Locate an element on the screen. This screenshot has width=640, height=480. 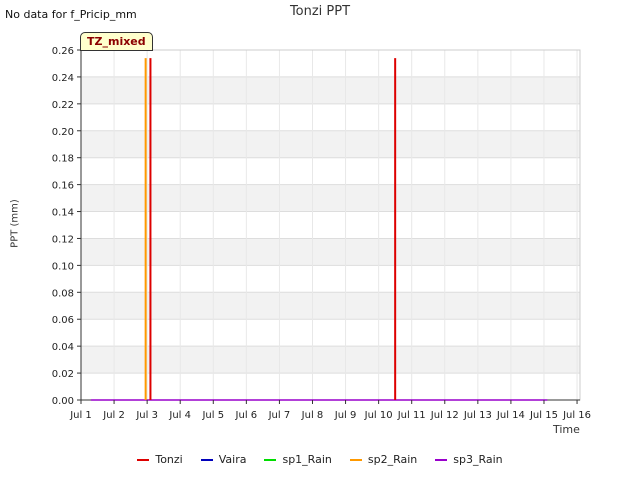
y-tick-label: 0.02 is located at coordinates (63, 374).